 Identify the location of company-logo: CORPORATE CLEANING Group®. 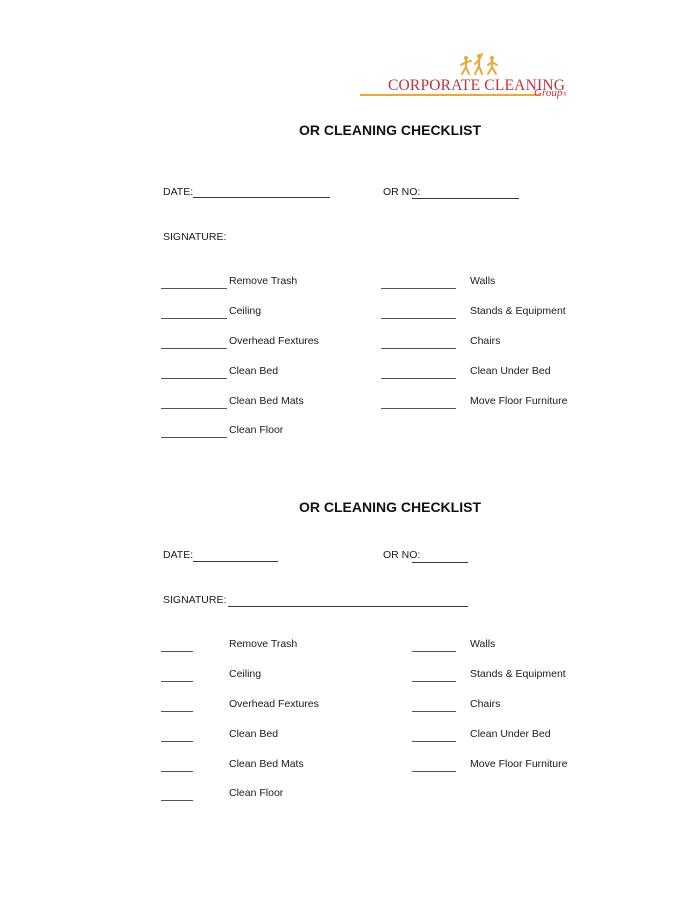
(470, 77).